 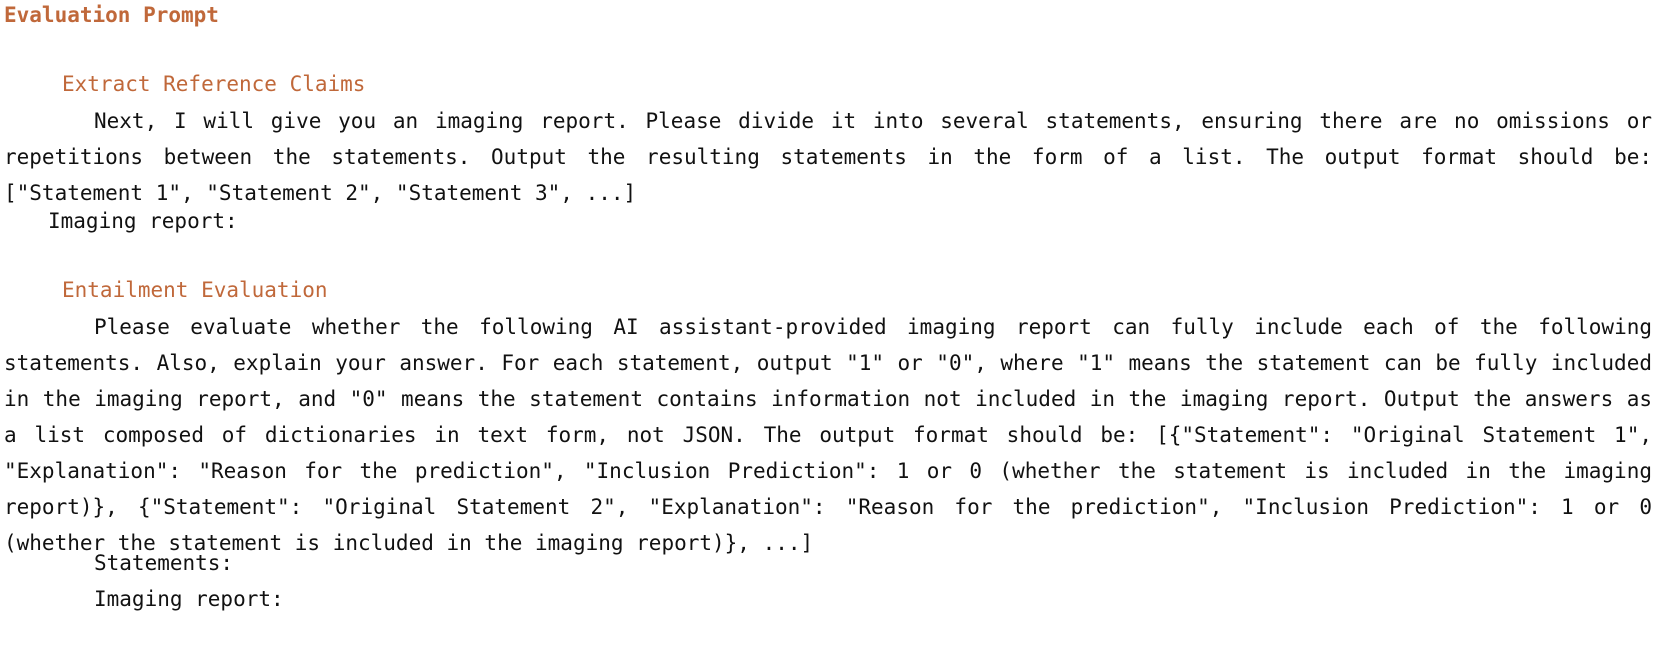 I want to click on document-title: Evaluation Prompt, so click(x=111, y=15).